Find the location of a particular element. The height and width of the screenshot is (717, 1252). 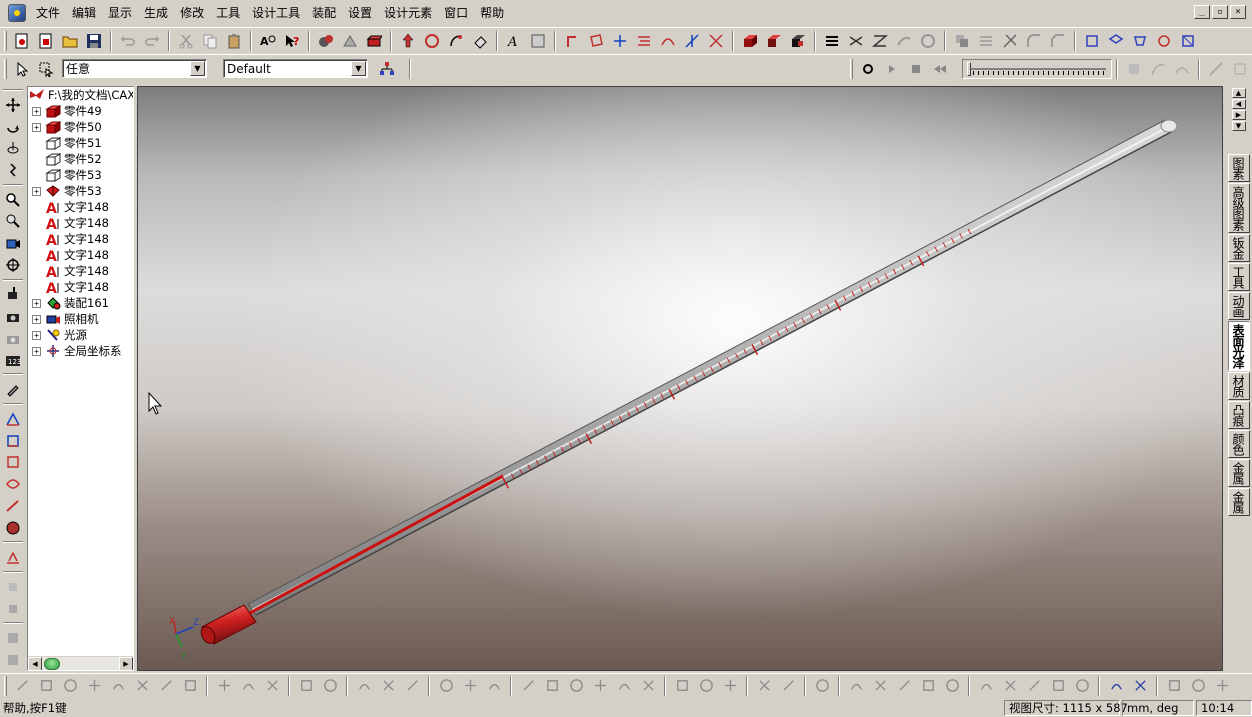

orbit-icon is located at coordinates (456, 41).